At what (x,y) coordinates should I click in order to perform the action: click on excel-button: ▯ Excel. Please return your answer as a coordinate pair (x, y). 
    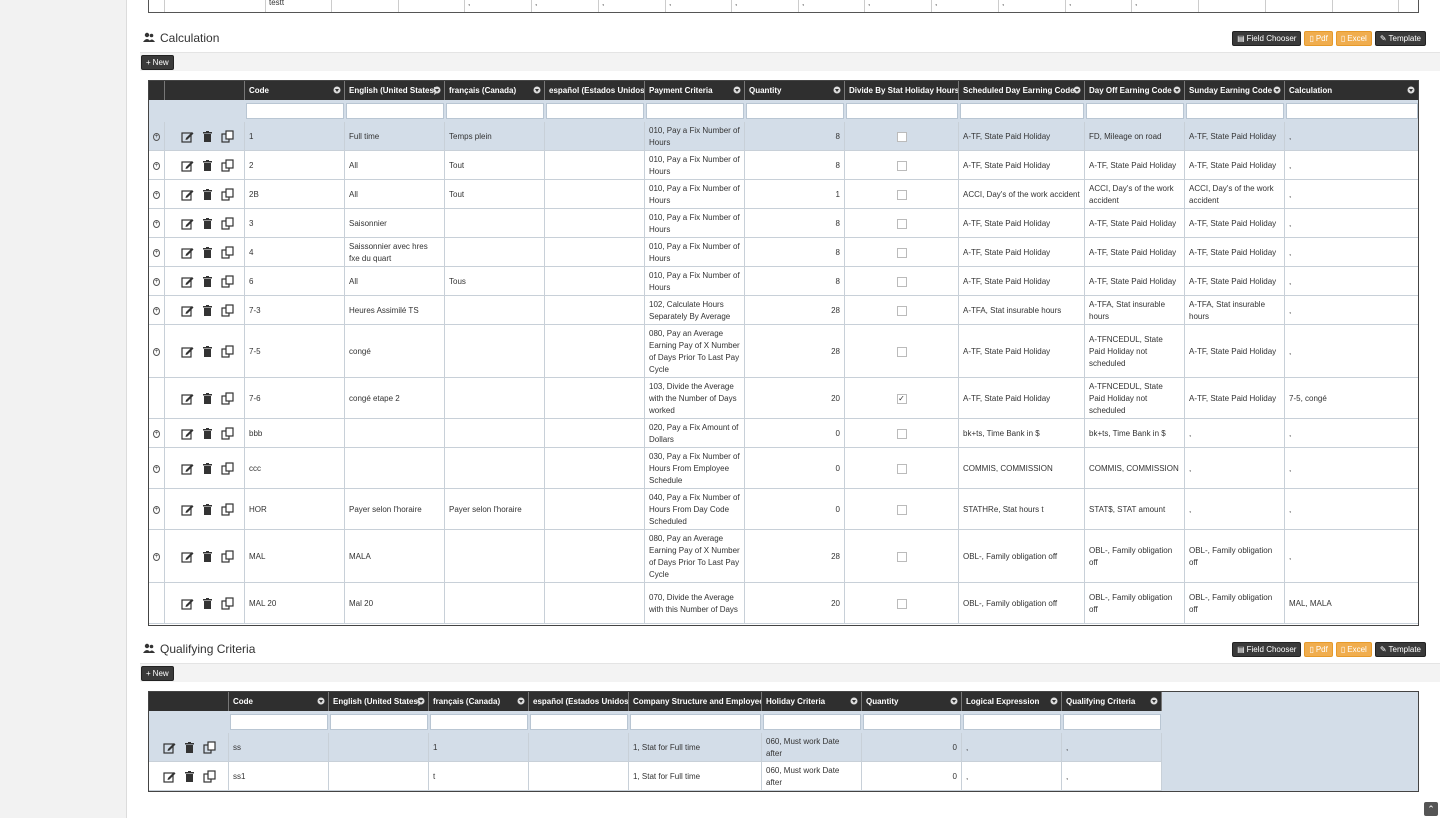
    Looking at the image, I should click on (1353, 649).